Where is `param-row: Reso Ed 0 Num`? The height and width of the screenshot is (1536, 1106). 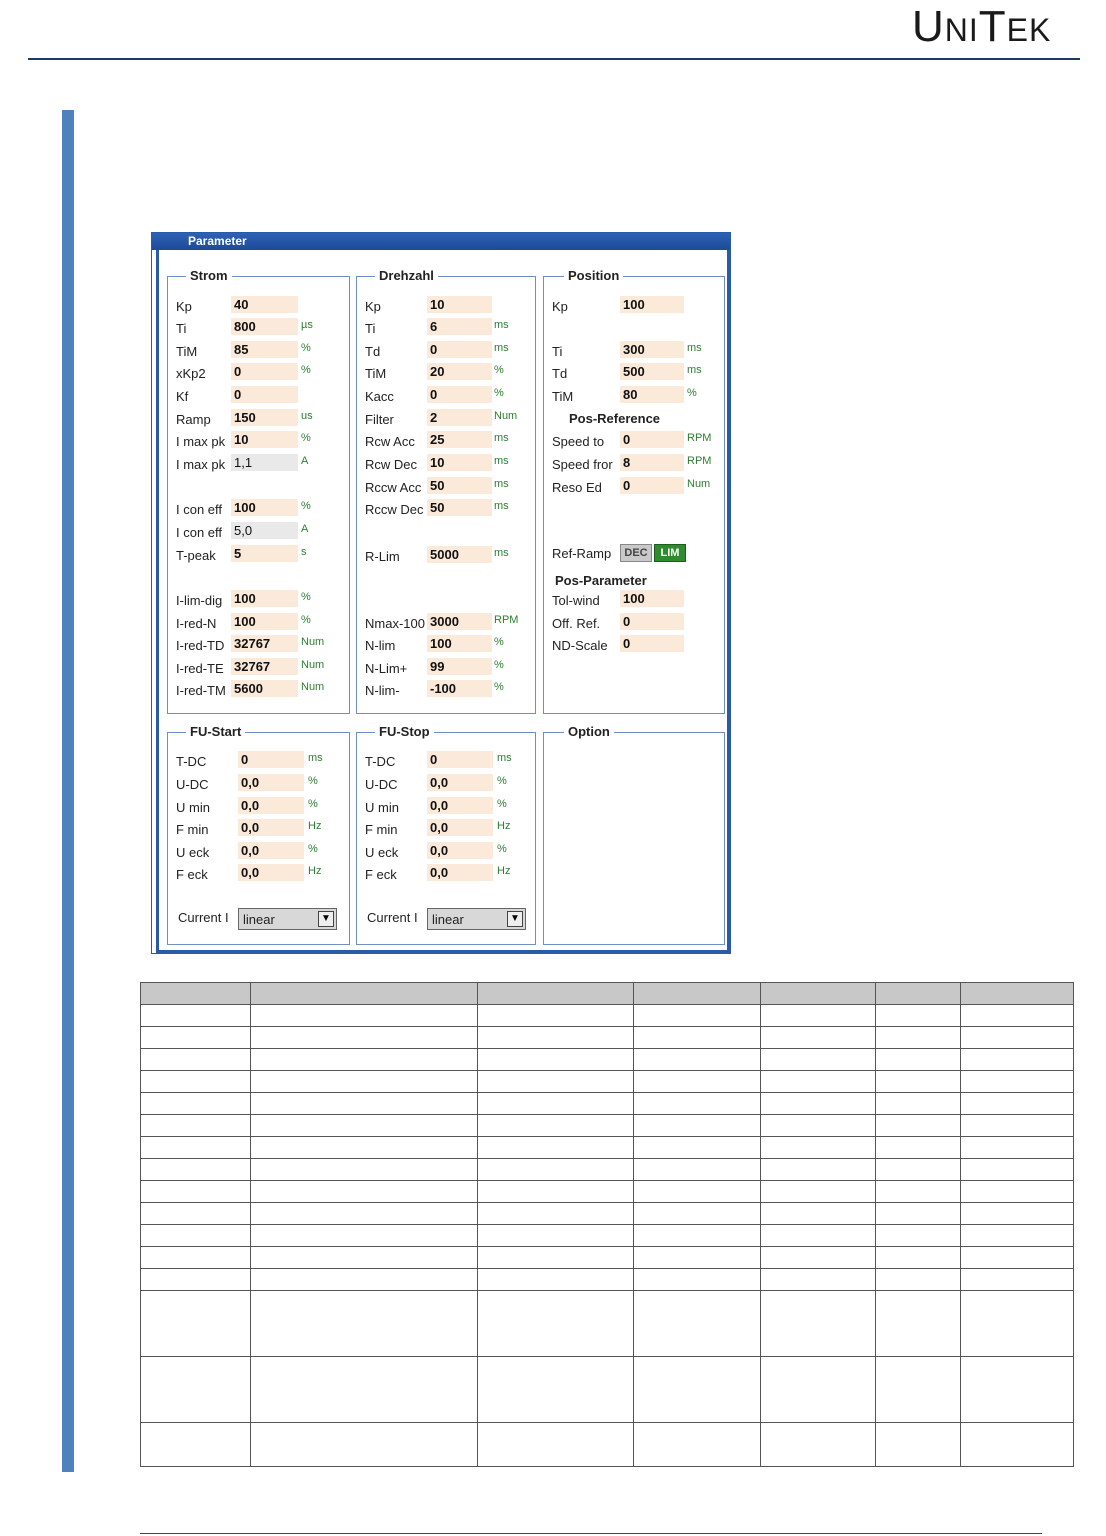
param-row: Reso Ed 0 Num is located at coordinates (634, 487).